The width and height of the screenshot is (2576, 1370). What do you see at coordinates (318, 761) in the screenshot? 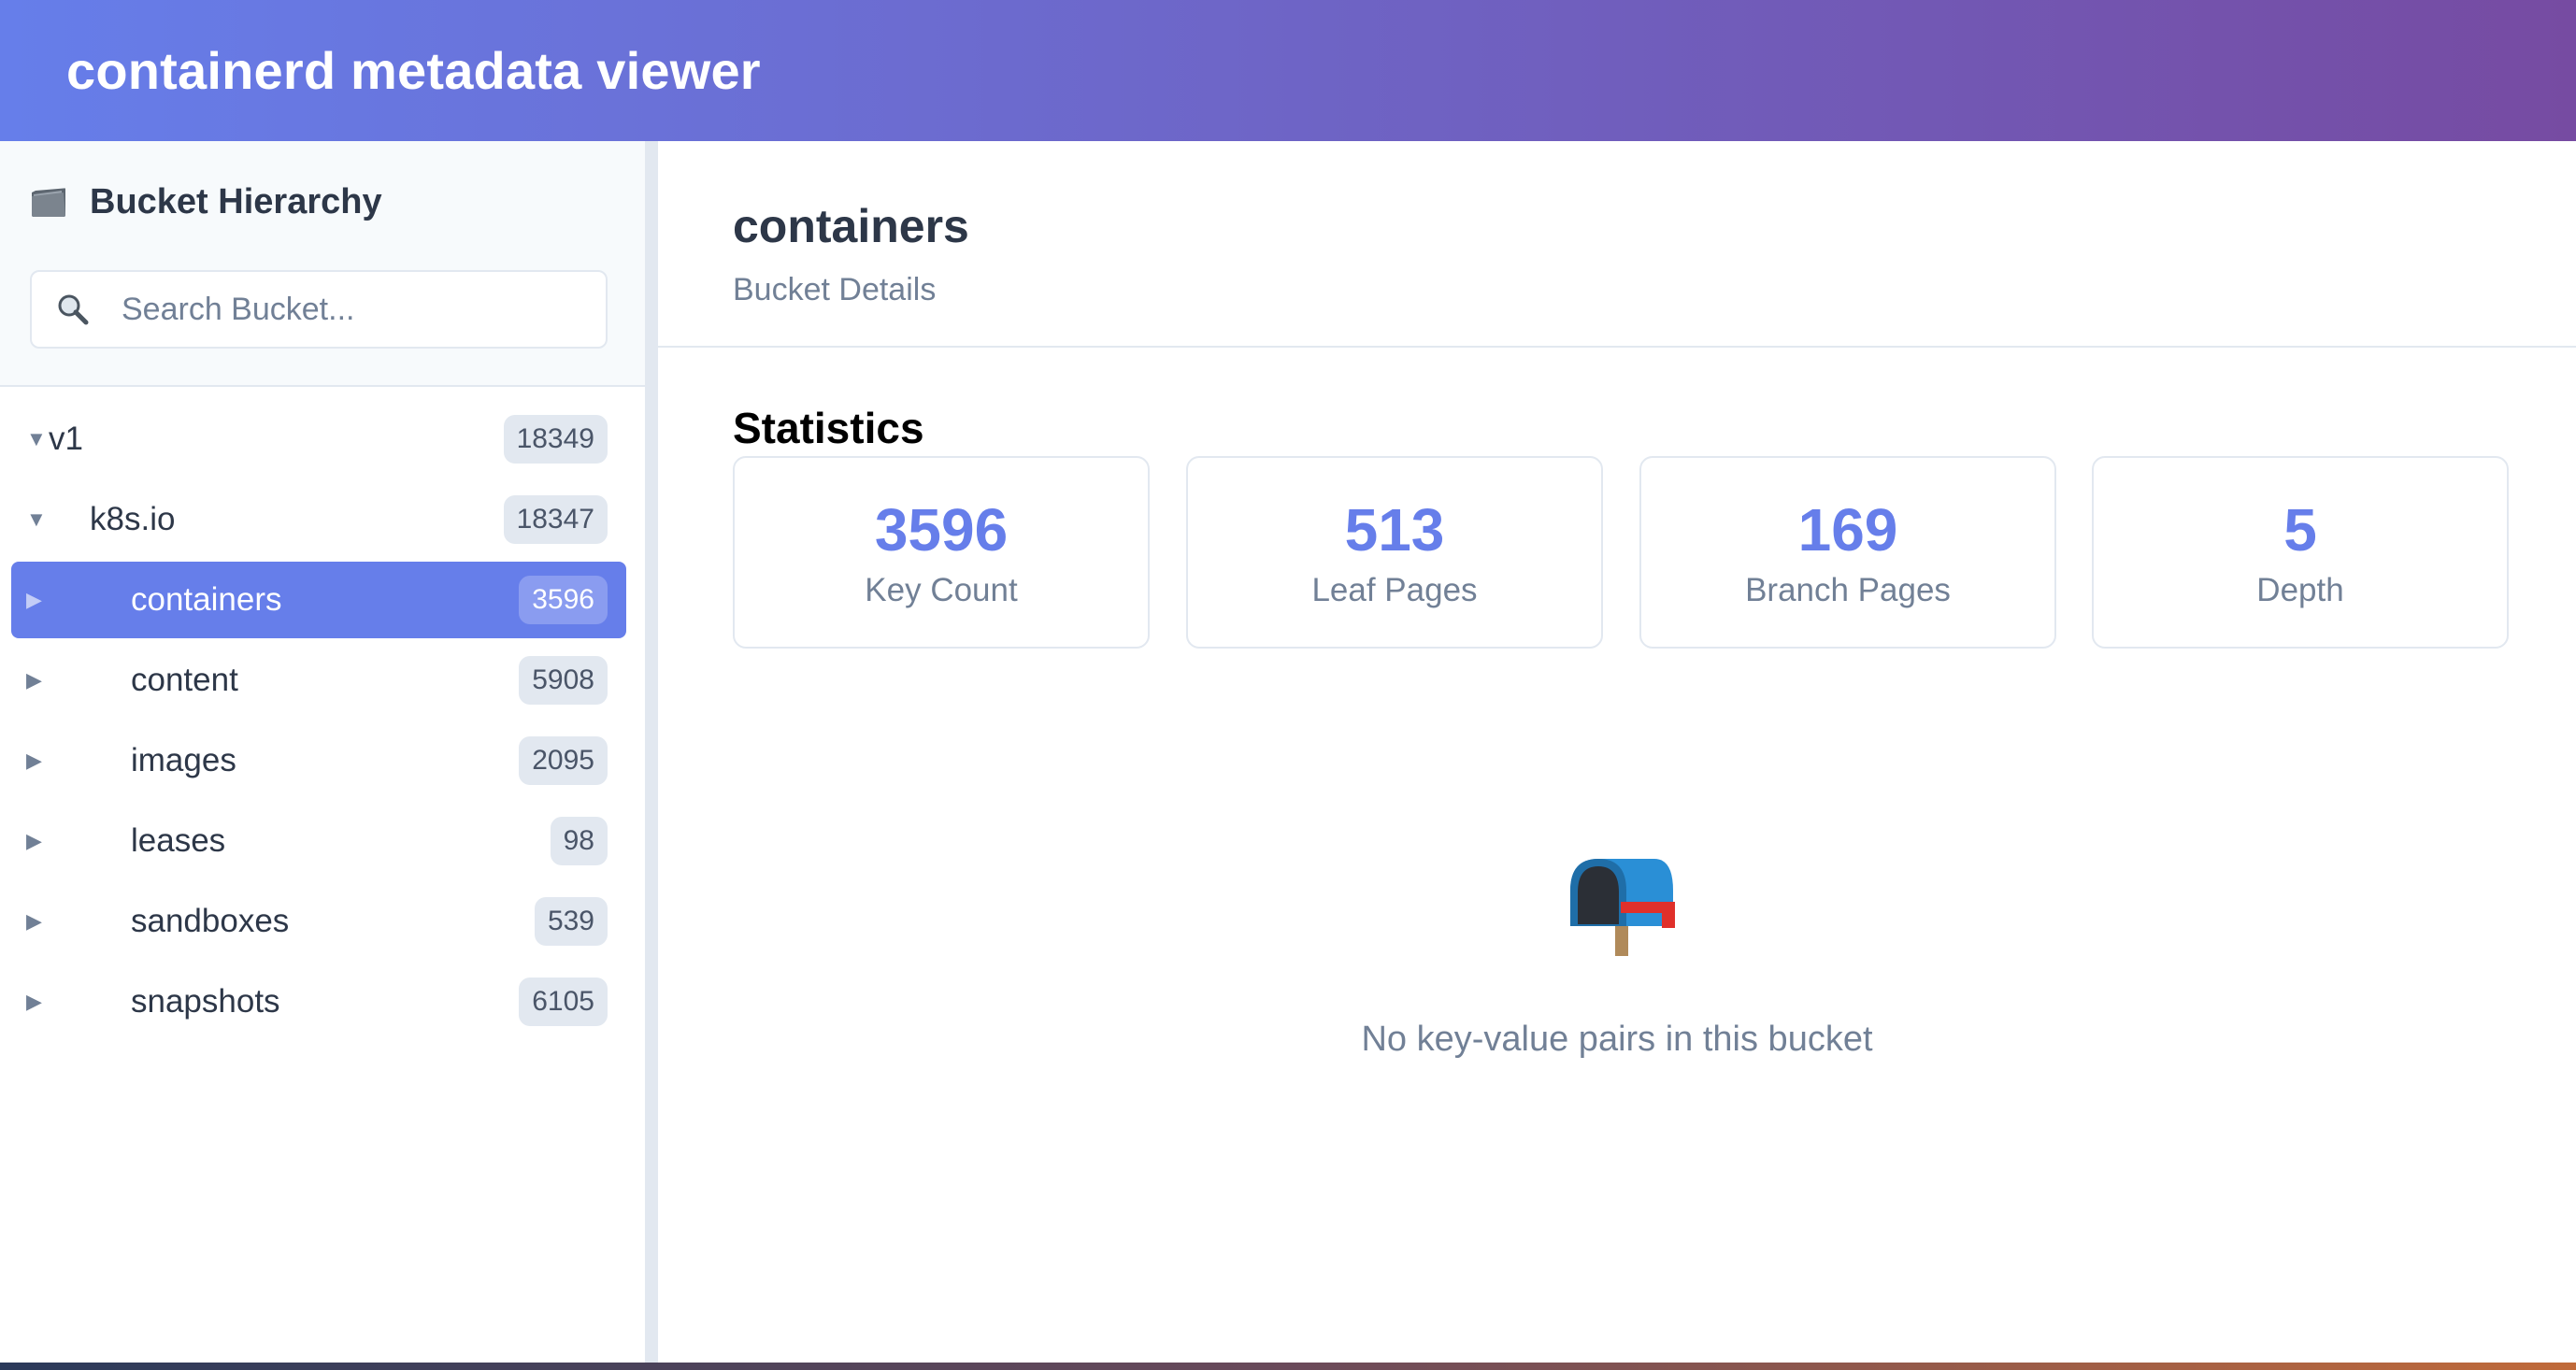
I see `tree-item-images: ▶ images 2095` at bounding box center [318, 761].